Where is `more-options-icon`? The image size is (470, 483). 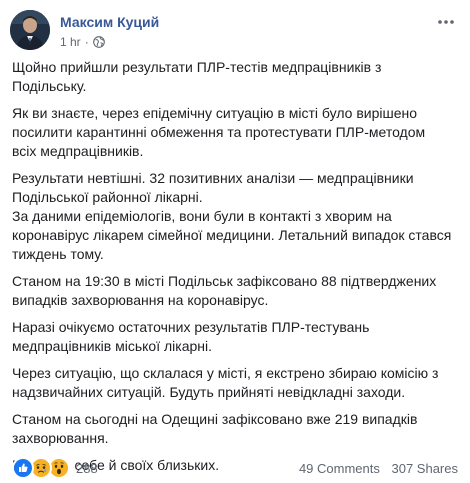 more-options-icon is located at coordinates (446, 22).